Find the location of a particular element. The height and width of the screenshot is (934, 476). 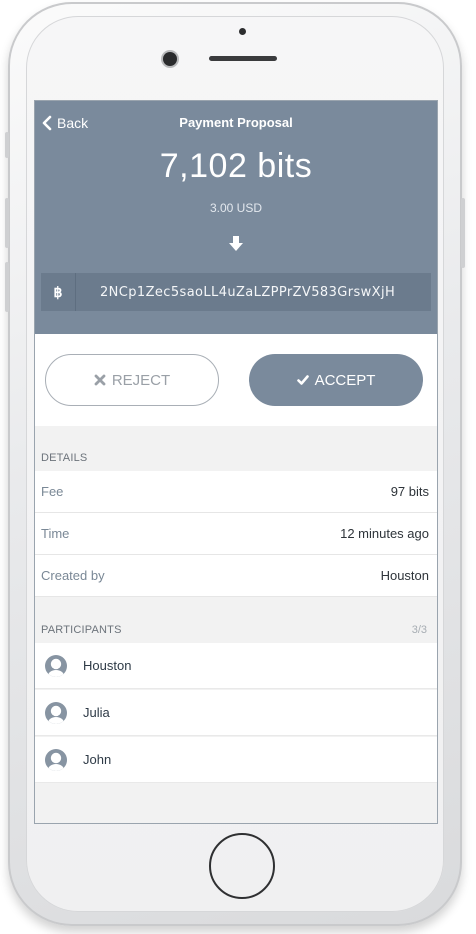

proximity-sensor is located at coordinates (242, 31).